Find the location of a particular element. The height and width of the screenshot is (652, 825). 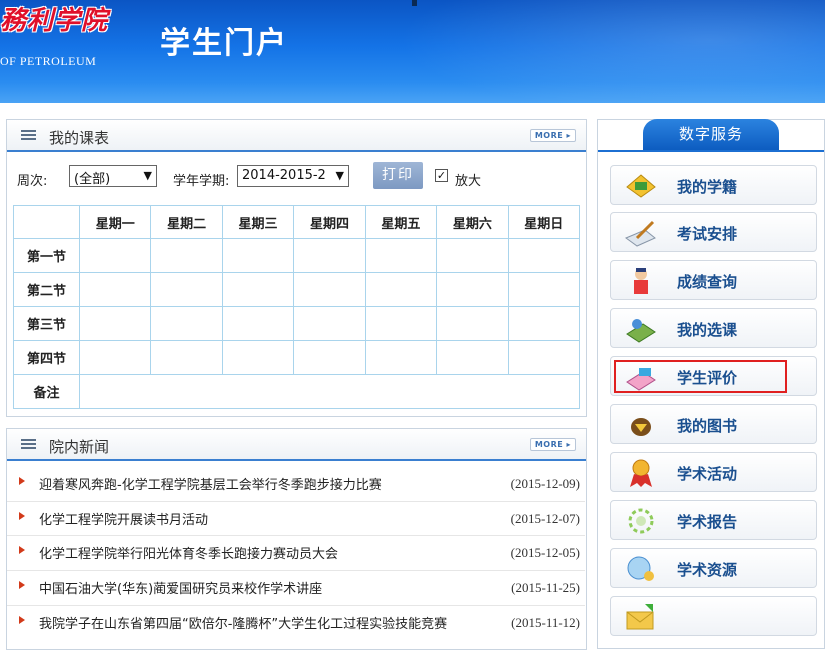

news-link: 化学工程学院开展读书月活动 is located at coordinates (123, 518).